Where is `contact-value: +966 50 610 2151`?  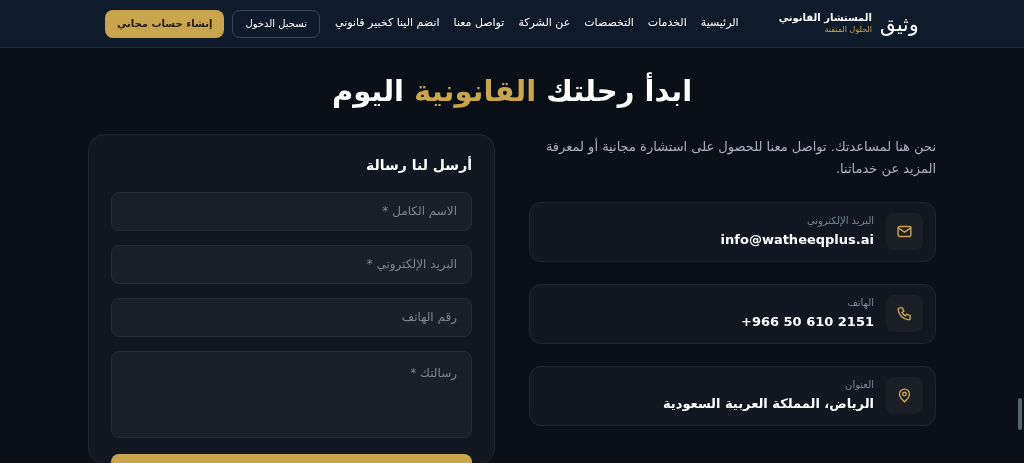
contact-value: +966 50 610 2151 is located at coordinates (807, 322).